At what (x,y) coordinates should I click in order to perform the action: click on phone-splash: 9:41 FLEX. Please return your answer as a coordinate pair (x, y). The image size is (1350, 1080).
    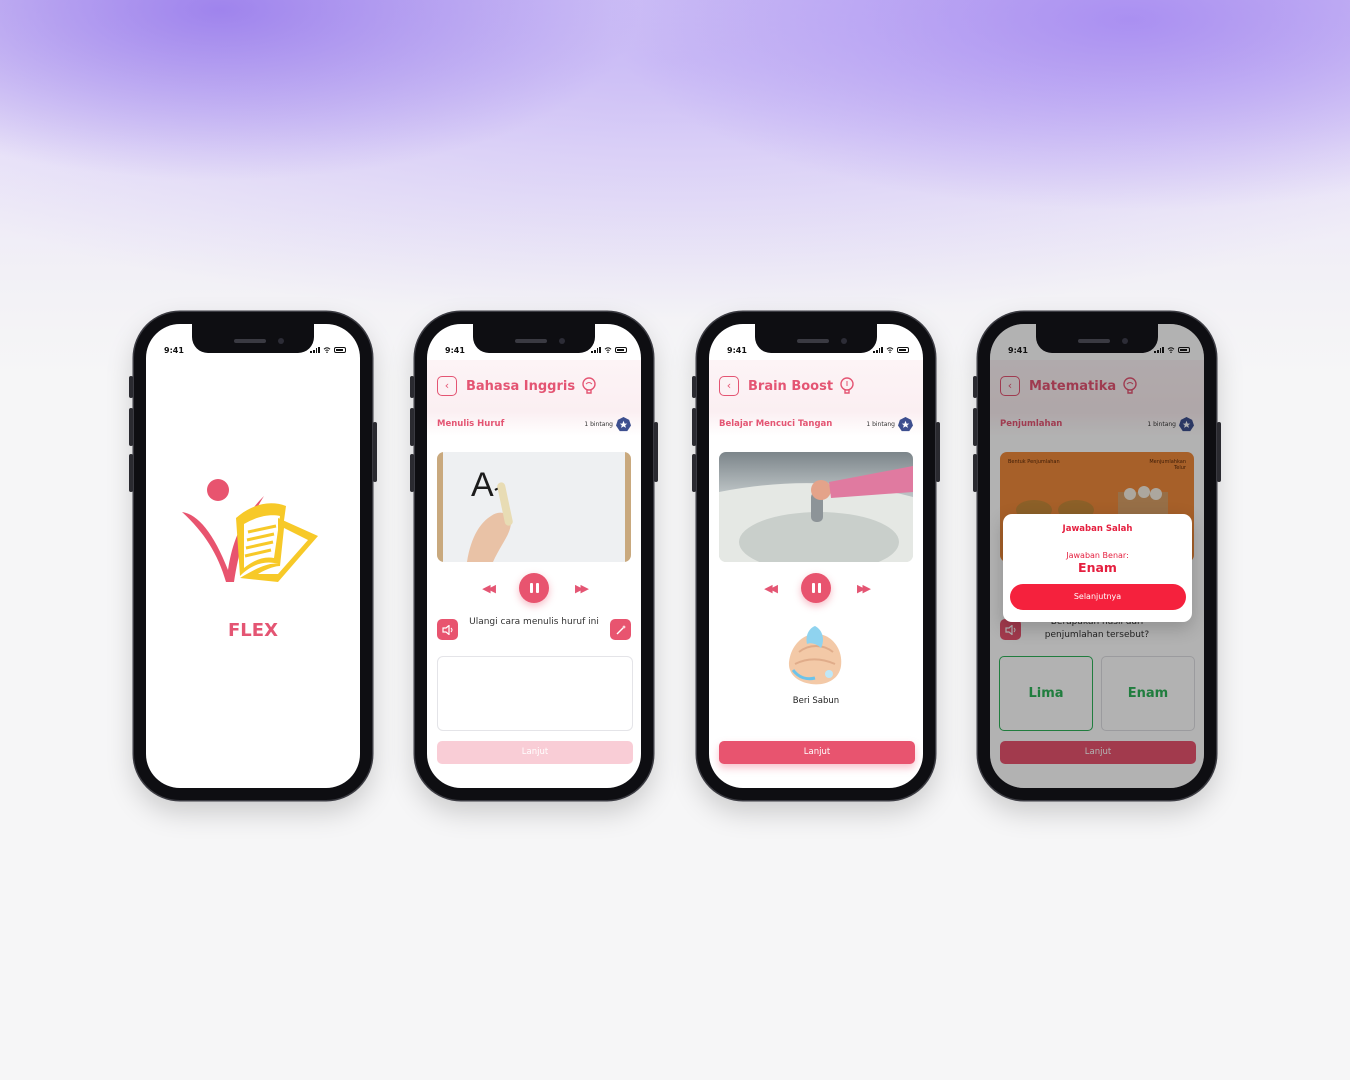
    Looking at the image, I should click on (253, 556).